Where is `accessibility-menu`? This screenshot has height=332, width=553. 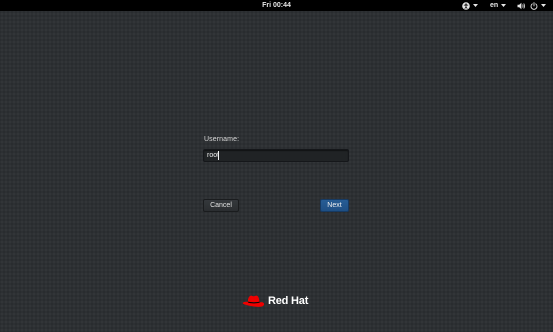 accessibility-menu is located at coordinates (470, 5).